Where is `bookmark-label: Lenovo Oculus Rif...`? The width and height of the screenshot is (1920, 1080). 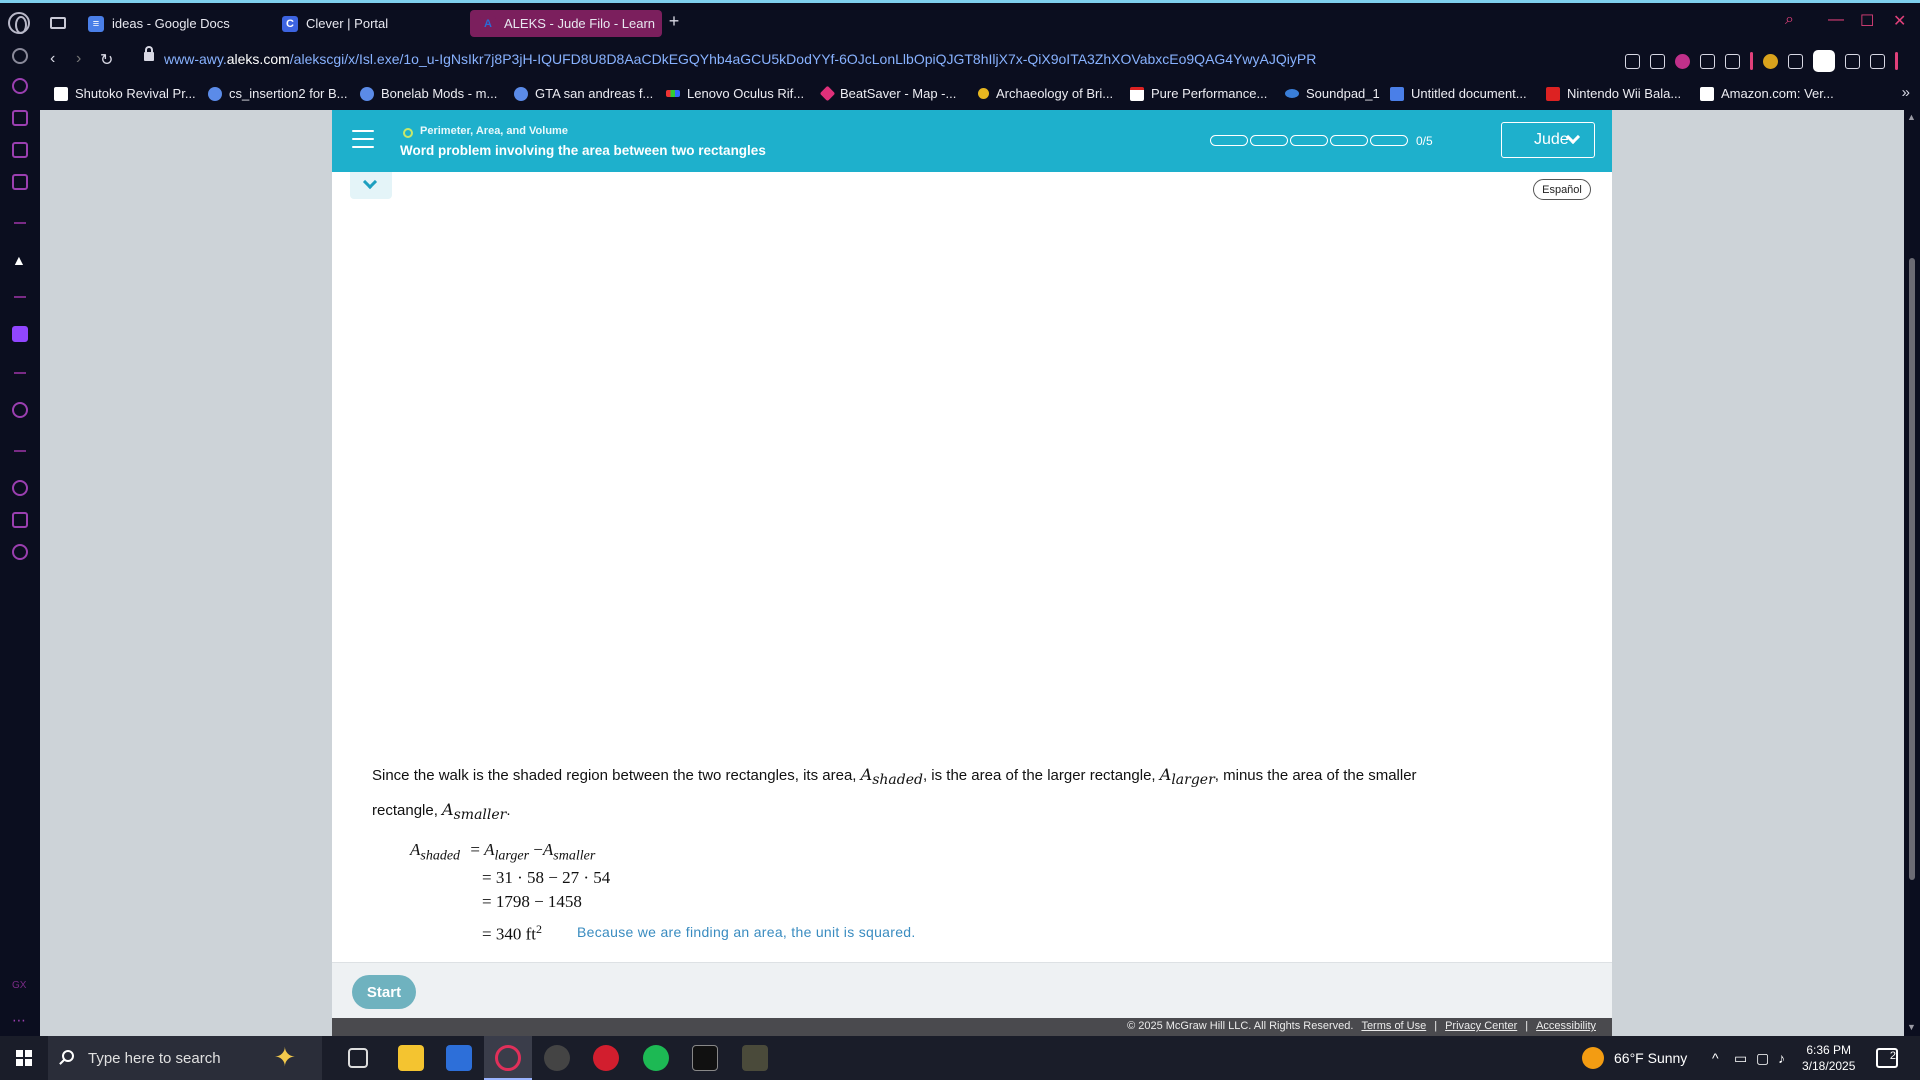
bookmark-label: Lenovo Oculus Rif... is located at coordinates (746, 93).